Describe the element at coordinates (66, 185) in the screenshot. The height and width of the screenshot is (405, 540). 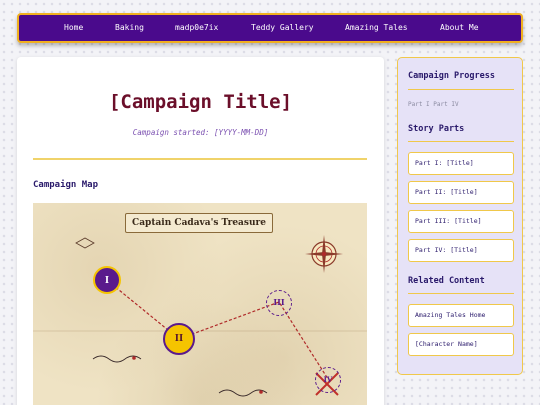
I see `map-heading: Campaign Map` at that location.